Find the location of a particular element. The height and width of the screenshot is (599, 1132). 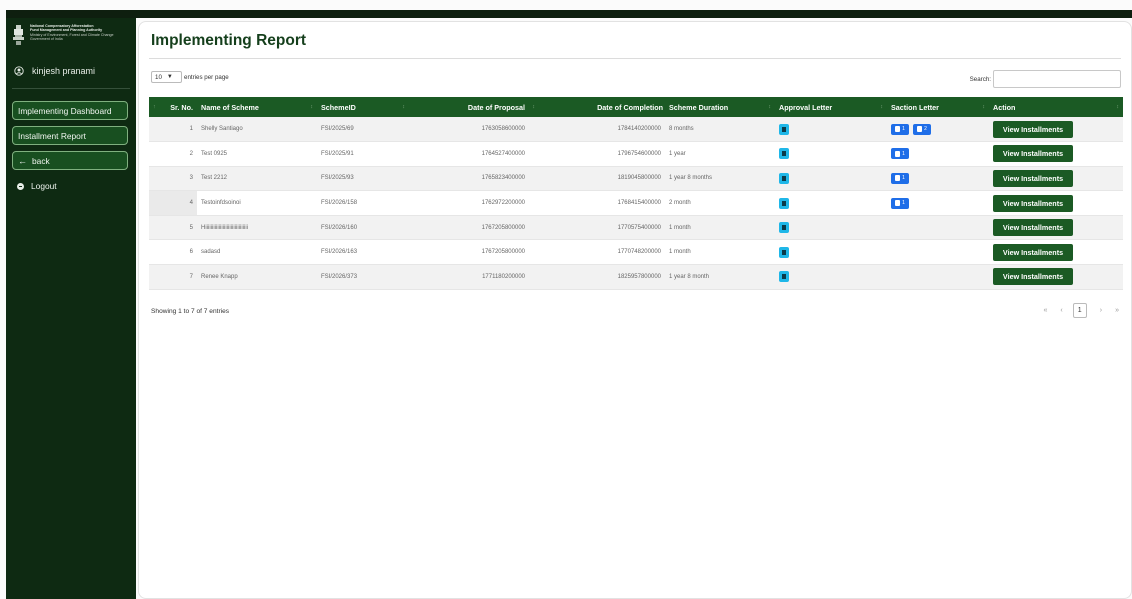

user-name: kinjesh pranami is located at coordinates (64, 71).